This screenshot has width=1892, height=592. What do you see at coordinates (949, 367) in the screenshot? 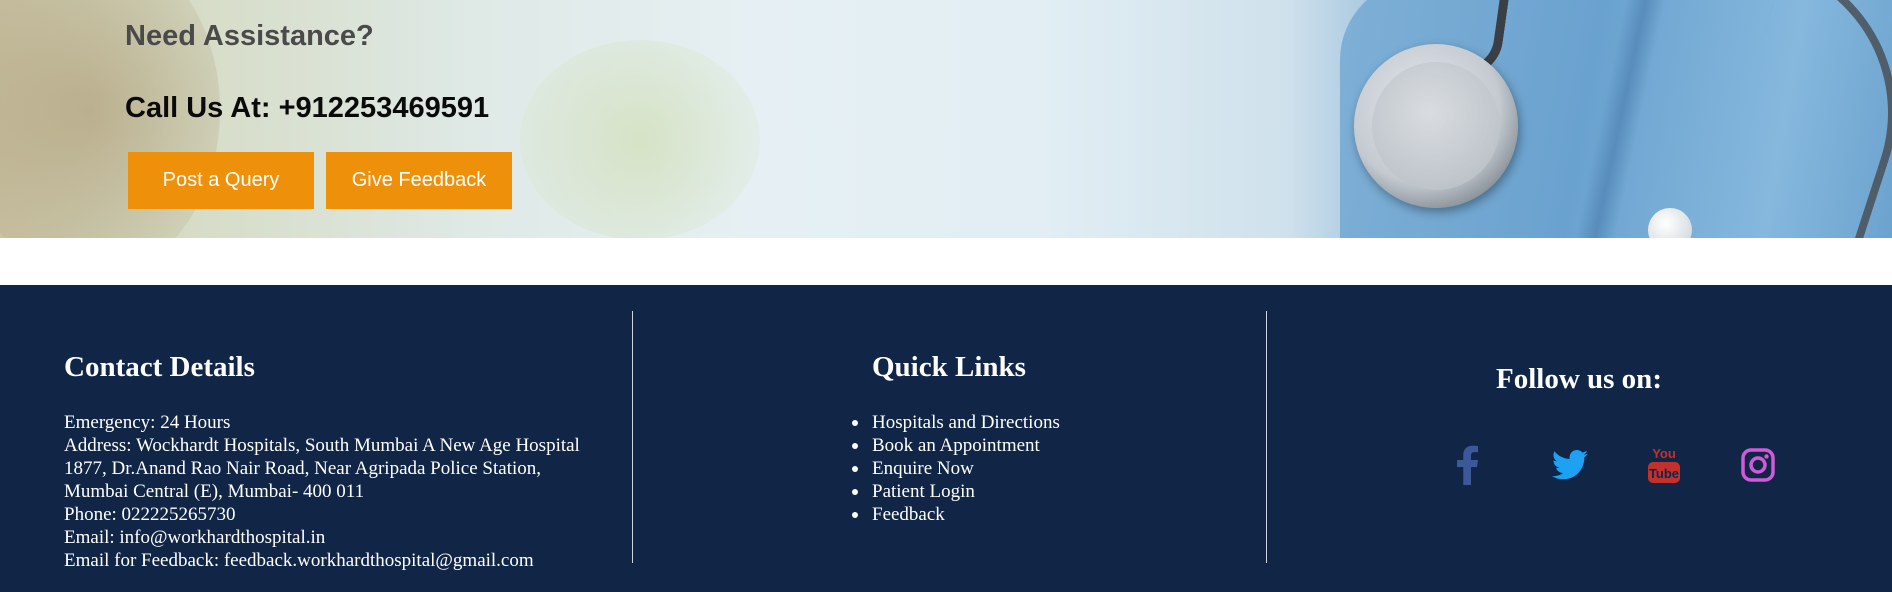
I see `quick-links-heading: Quick Links` at bounding box center [949, 367].